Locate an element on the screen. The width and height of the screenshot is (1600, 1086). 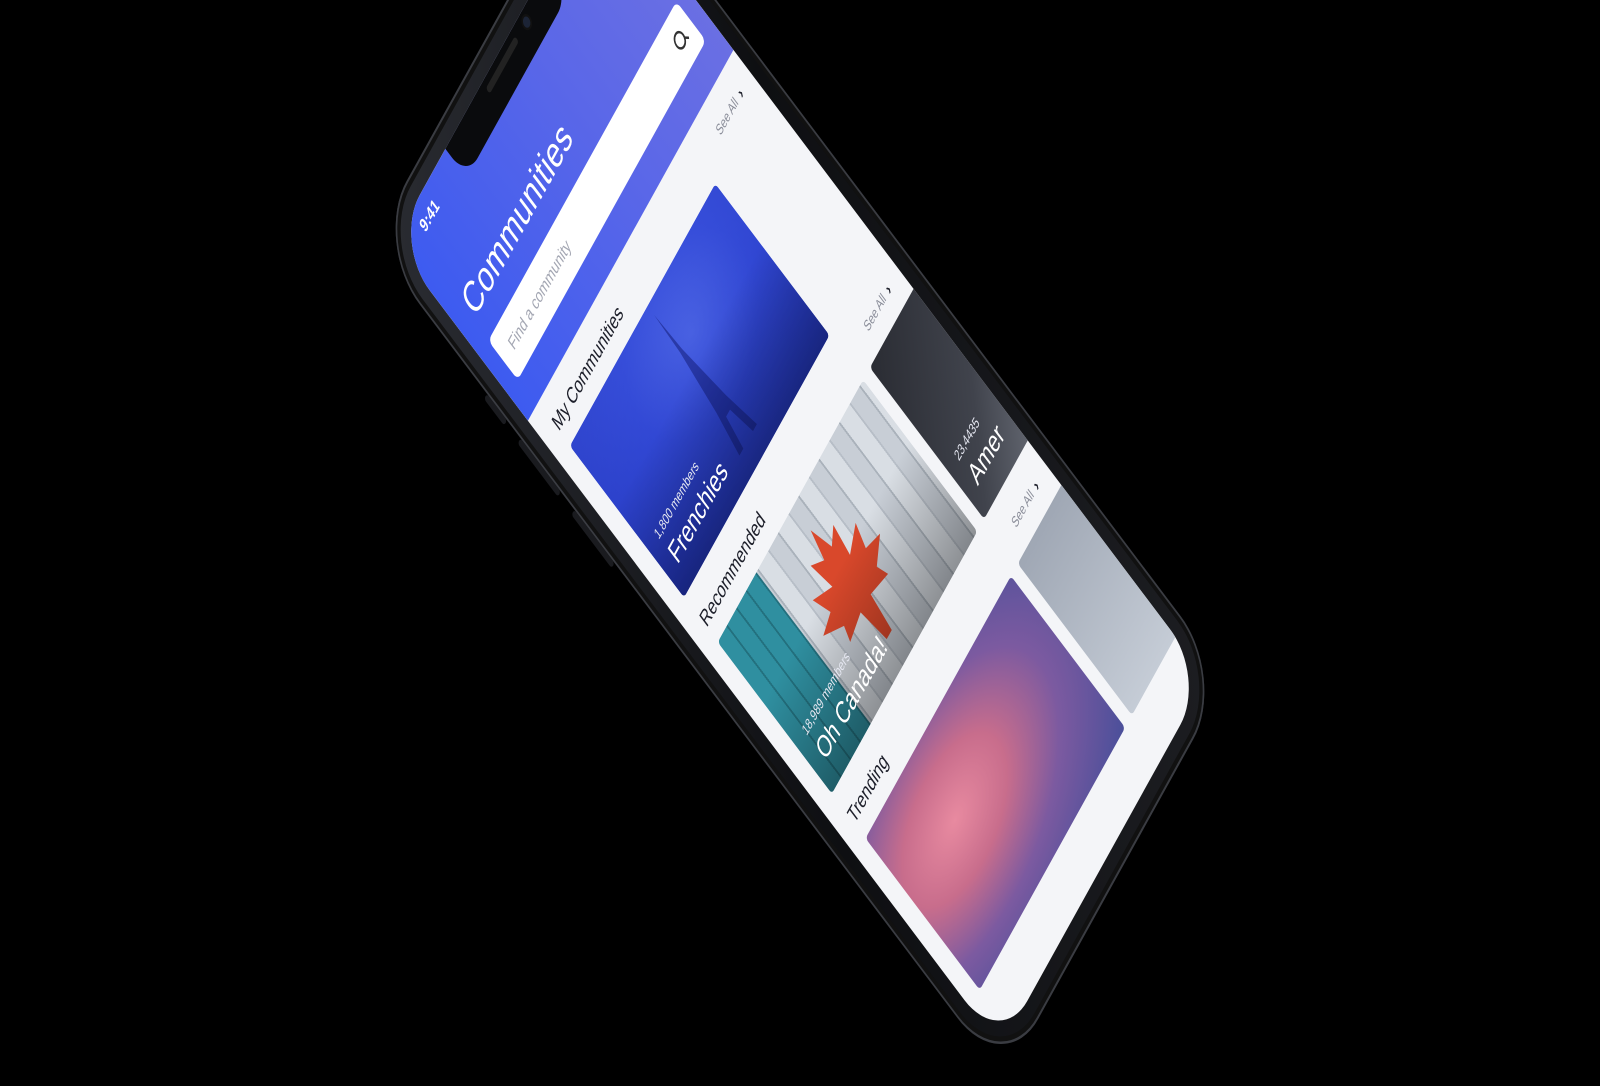
front-camera is located at coordinates (526, 22).